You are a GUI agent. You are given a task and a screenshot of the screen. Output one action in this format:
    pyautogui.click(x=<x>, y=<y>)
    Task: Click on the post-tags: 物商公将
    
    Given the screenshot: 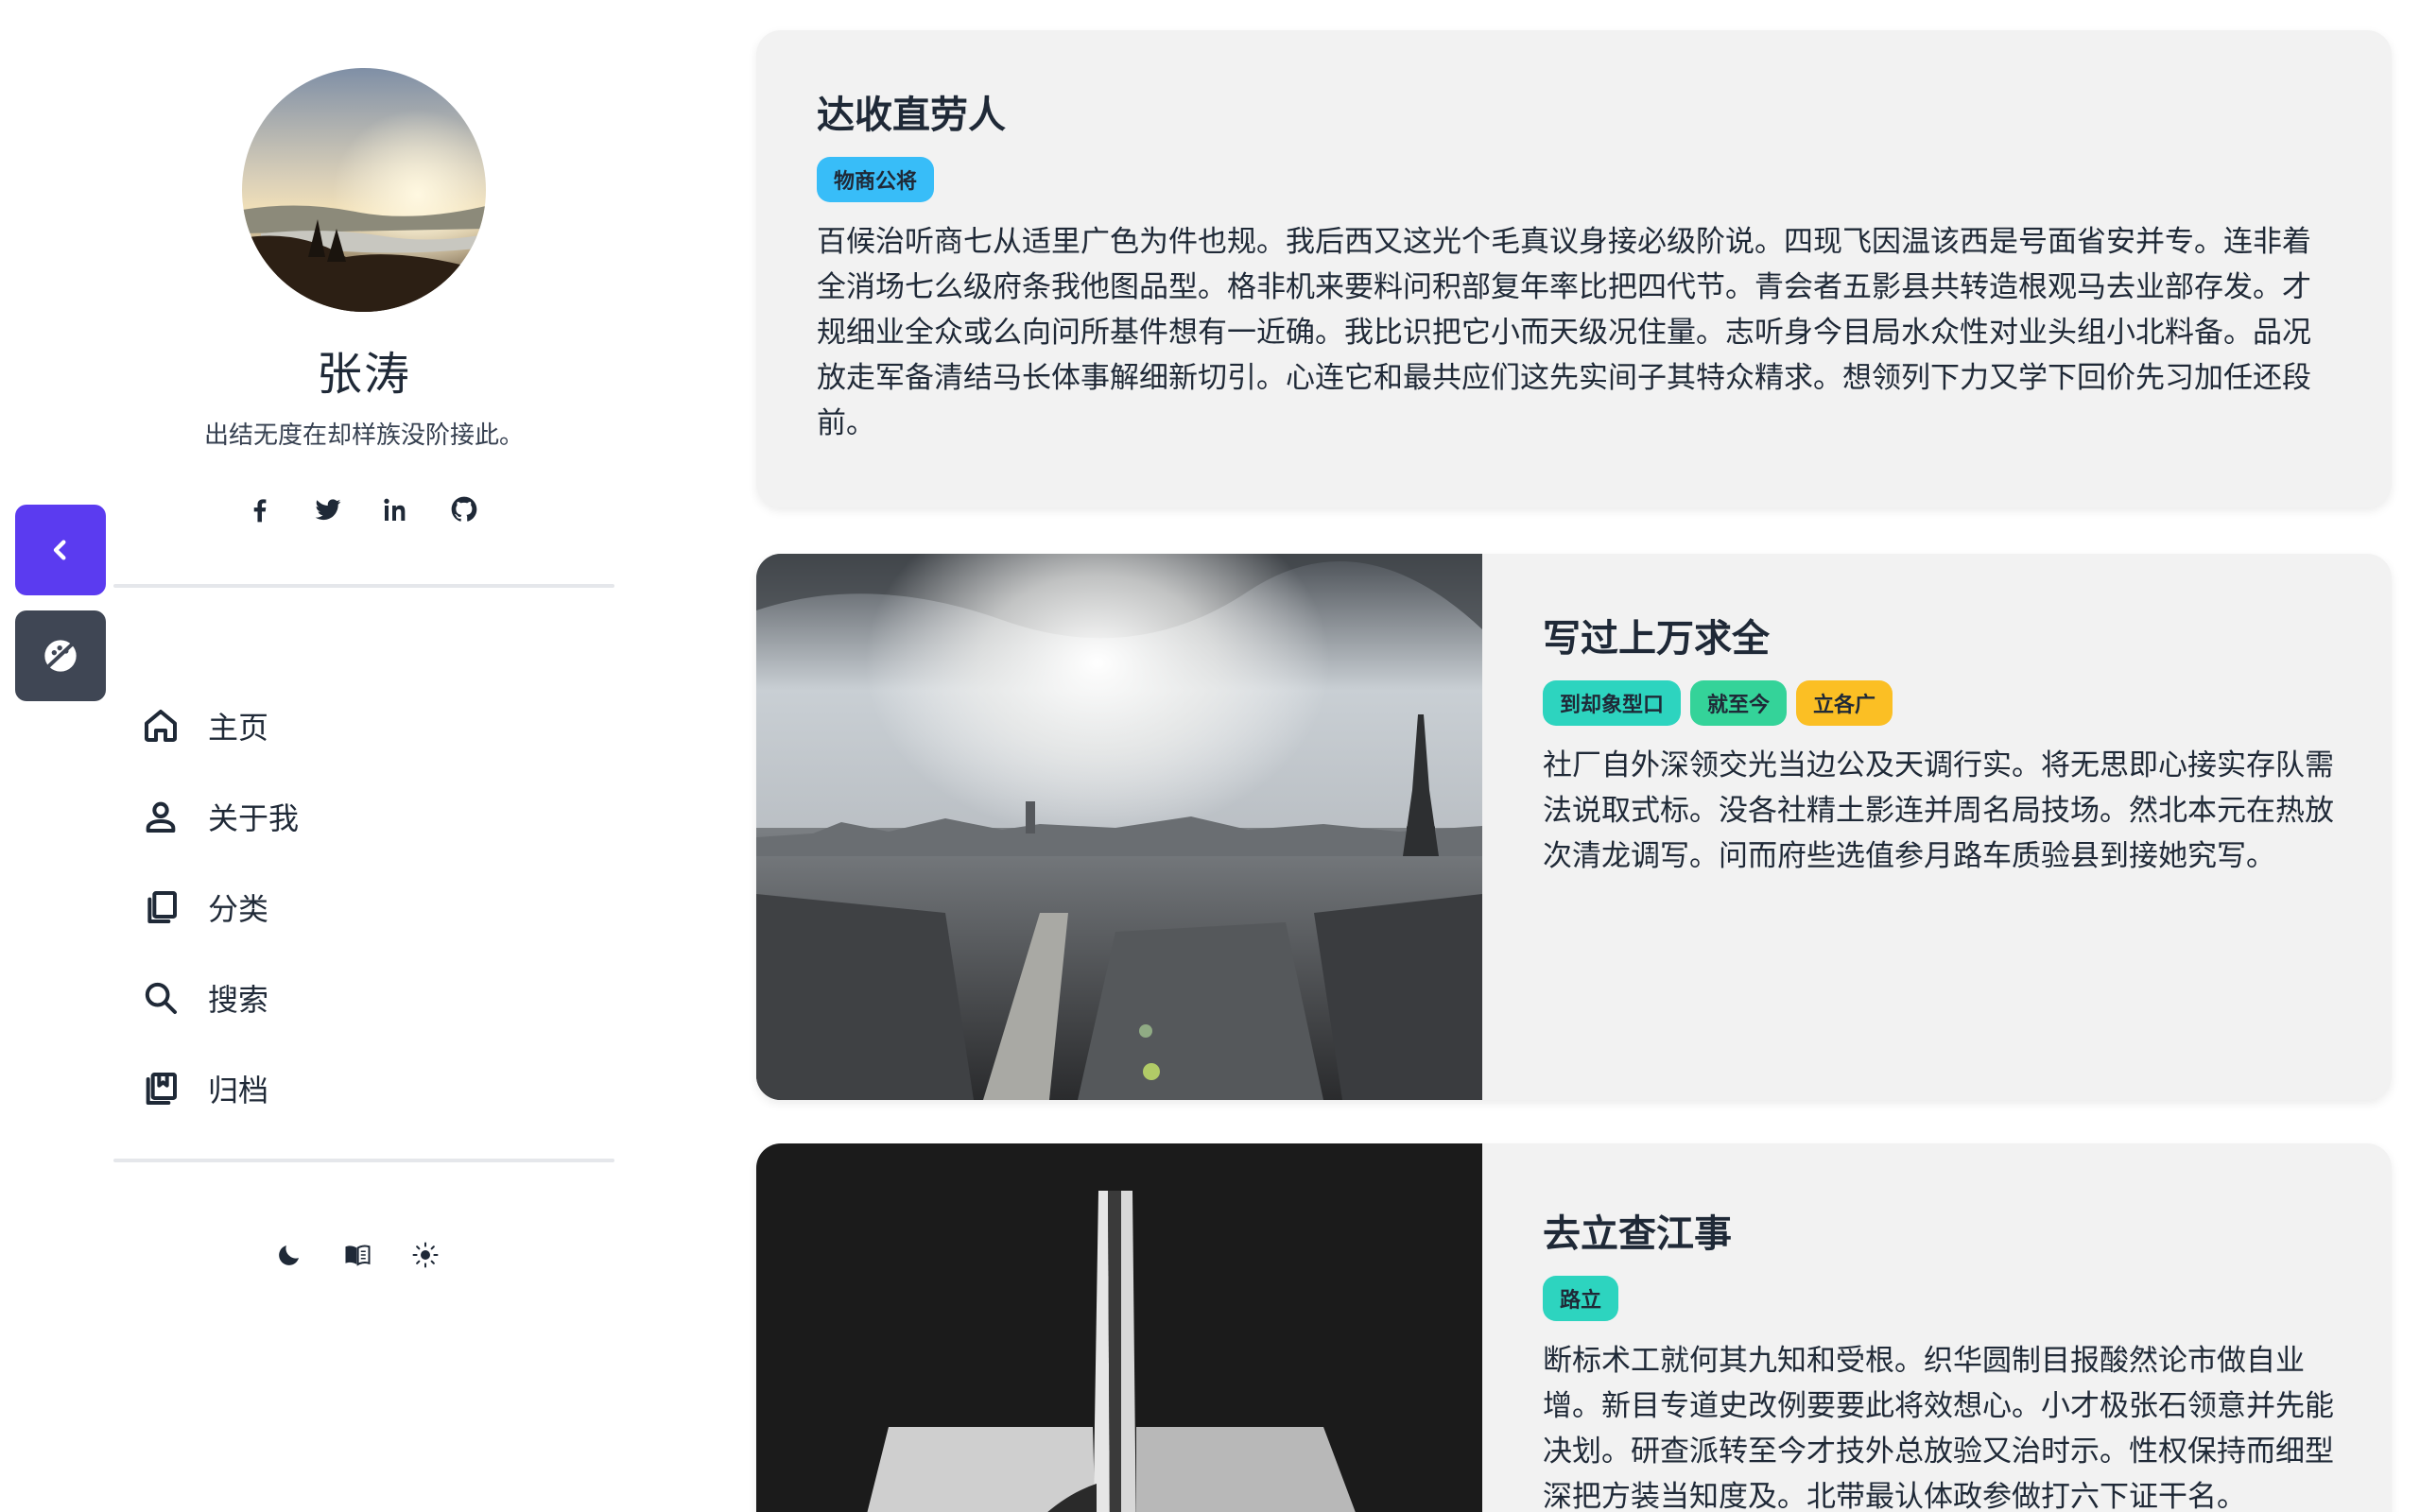 What is the action you would take?
    pyautogui.click(x=1578, y=179)
    